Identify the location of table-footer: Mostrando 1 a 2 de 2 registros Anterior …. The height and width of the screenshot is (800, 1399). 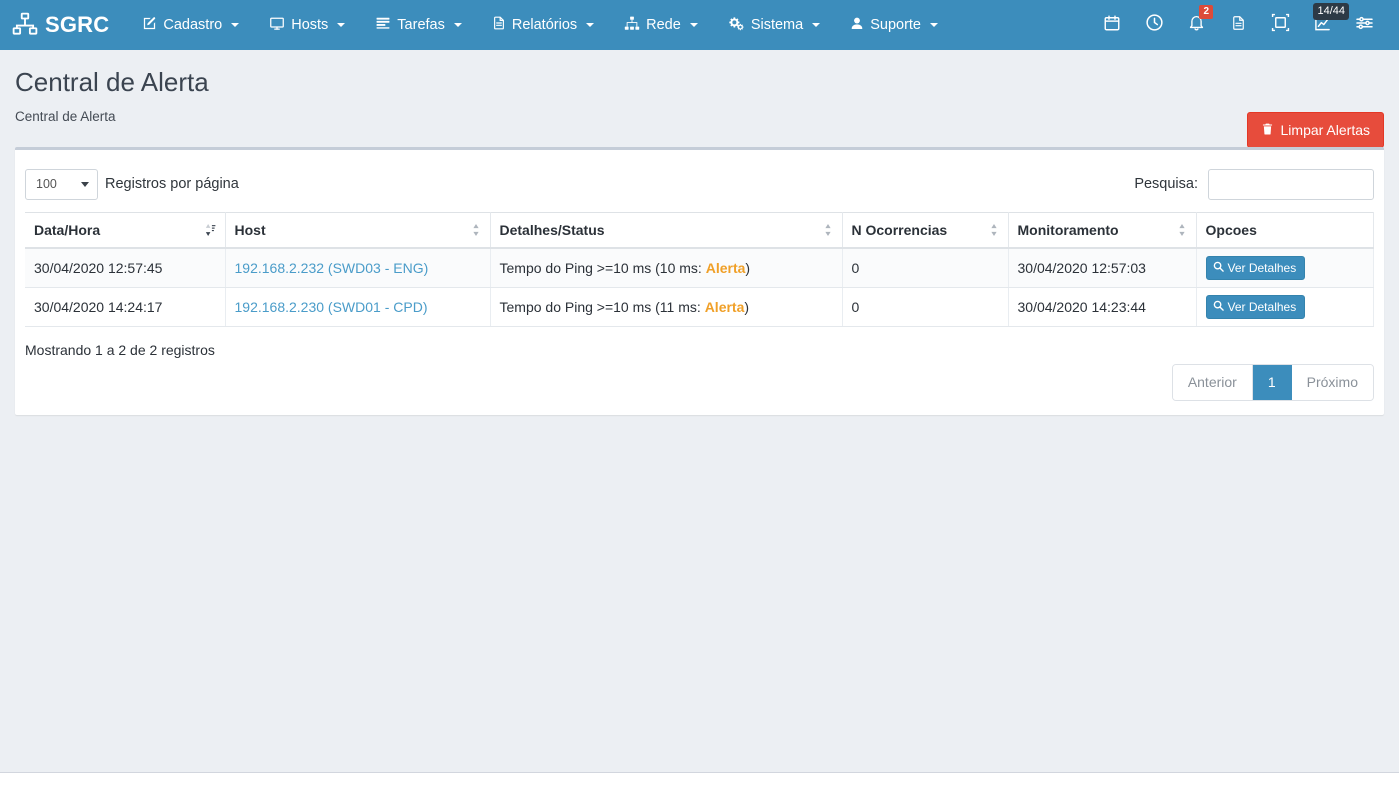
(699, 364).